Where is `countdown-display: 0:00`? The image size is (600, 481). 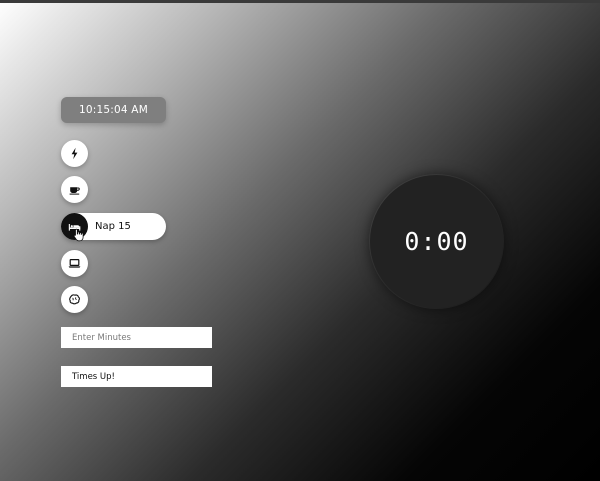 countdown-display: 0:00 is located at coordinates (436, 241).